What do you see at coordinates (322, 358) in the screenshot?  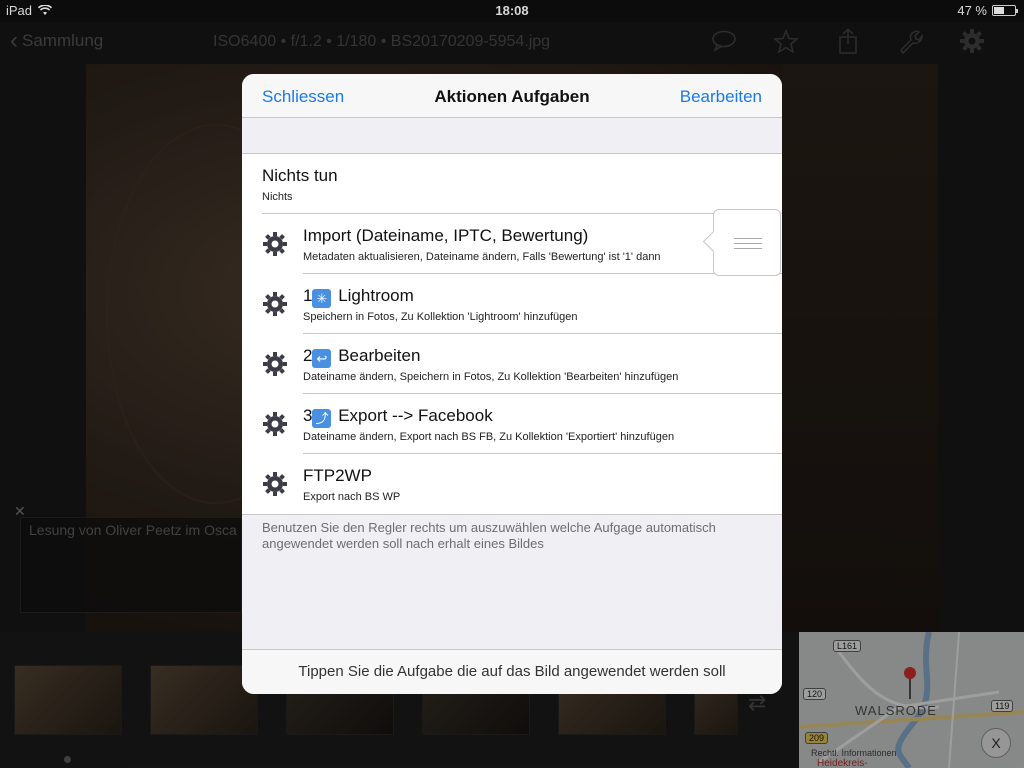 I see `return-arrow-emoji-icon: ↩` at bounding box center [322, 358].